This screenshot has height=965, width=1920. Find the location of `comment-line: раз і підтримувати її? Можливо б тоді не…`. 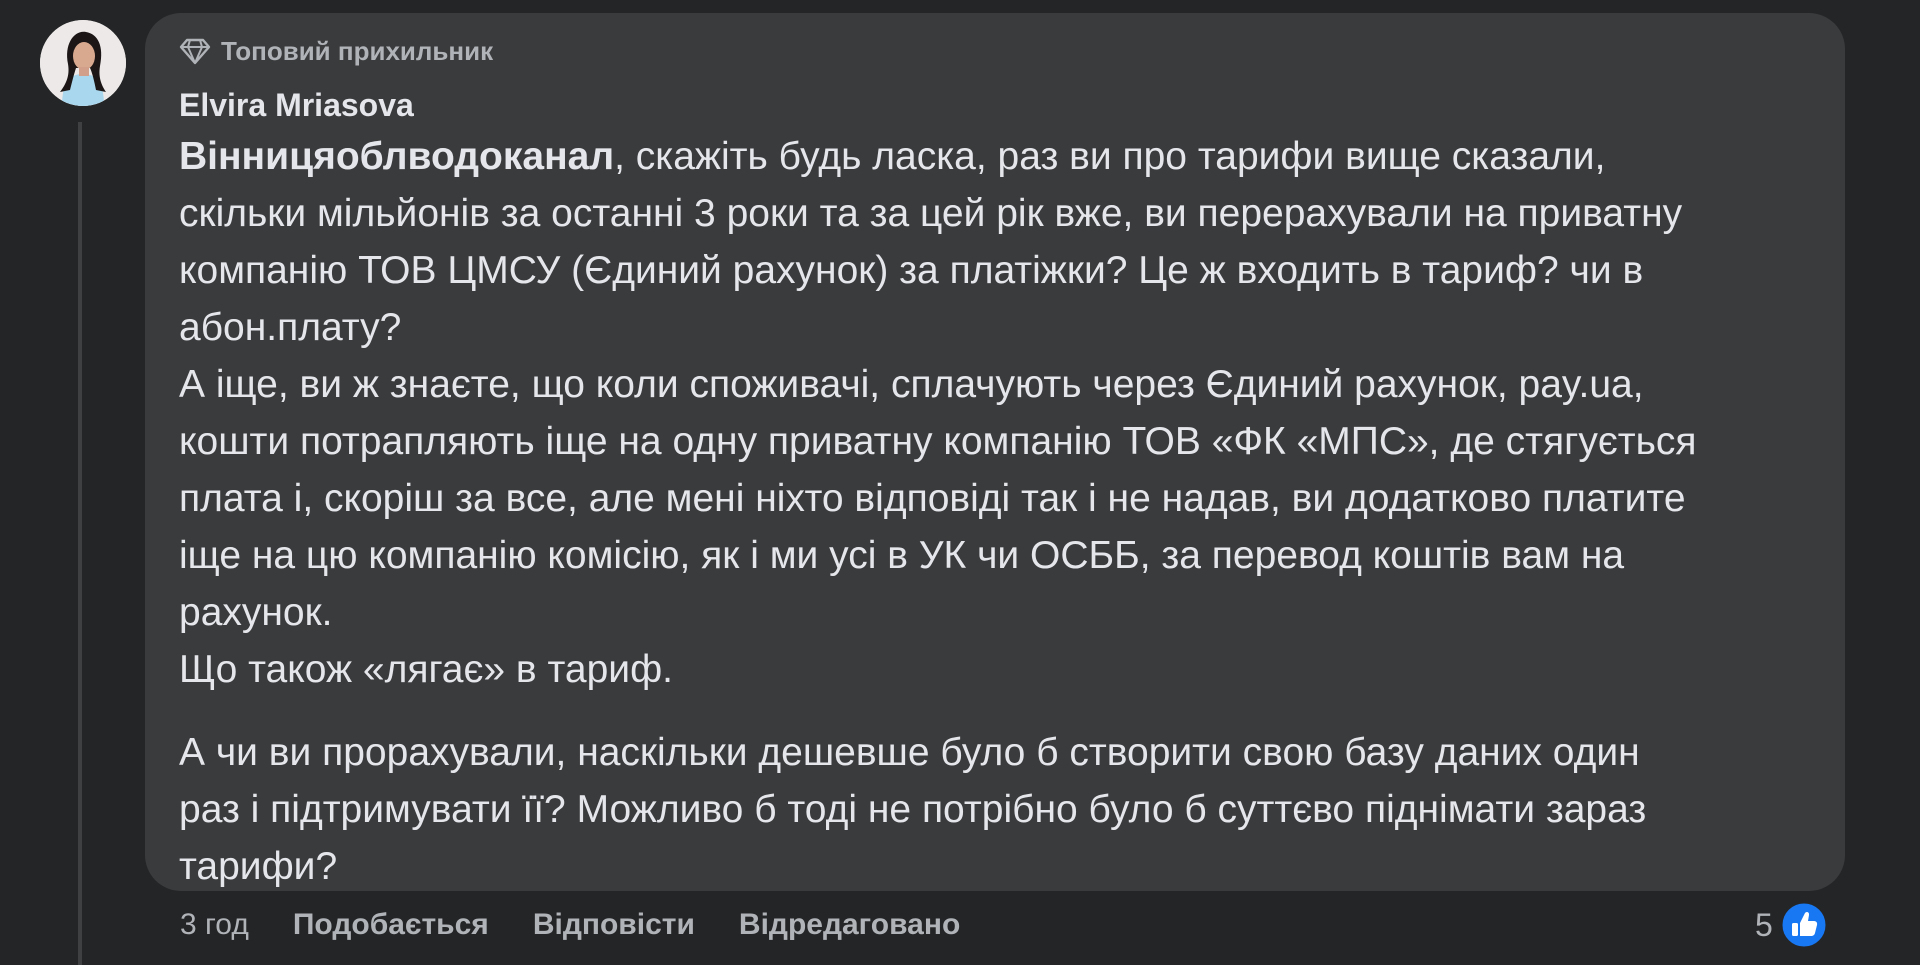

comment-line: раз і підтримувати її? Можливо б тоді не… is located at coordinates (913, 809).